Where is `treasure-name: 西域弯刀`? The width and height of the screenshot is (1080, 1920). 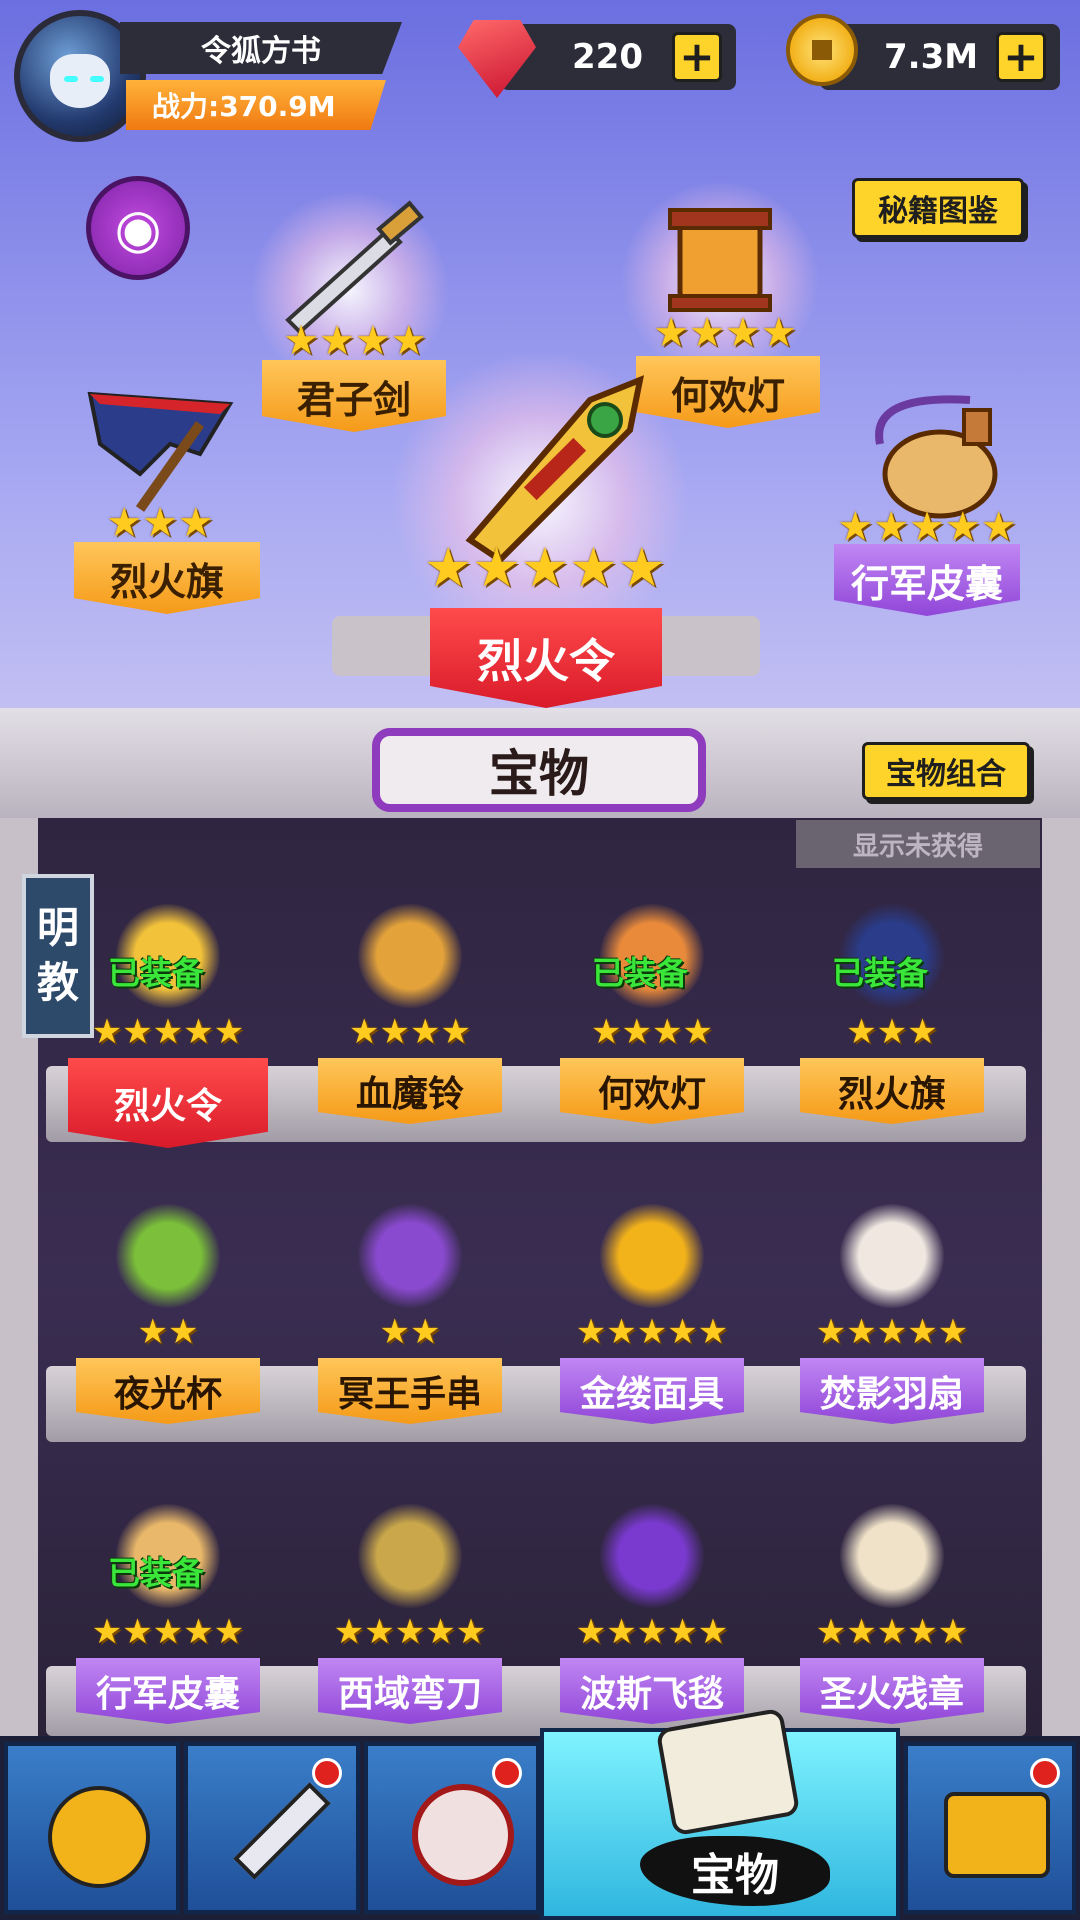
treasure-name: 西域弯刀 is located at coordinates (410, 1691).